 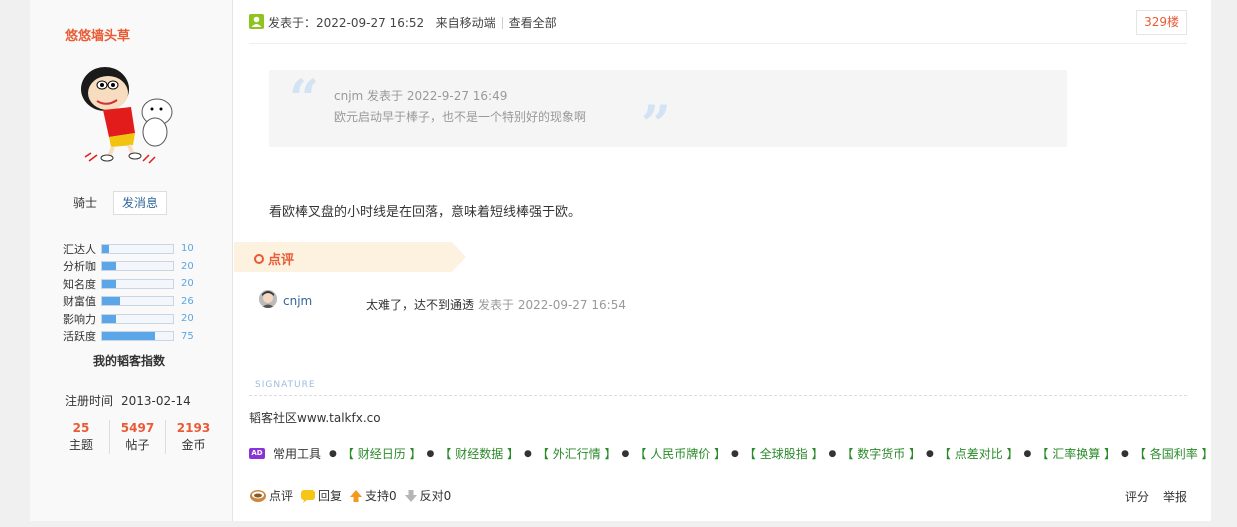 What do you see at coordinates (533, 23) in the screenshot?
I see `view-all-link: 查看全部` at bounding box center [533, 23].